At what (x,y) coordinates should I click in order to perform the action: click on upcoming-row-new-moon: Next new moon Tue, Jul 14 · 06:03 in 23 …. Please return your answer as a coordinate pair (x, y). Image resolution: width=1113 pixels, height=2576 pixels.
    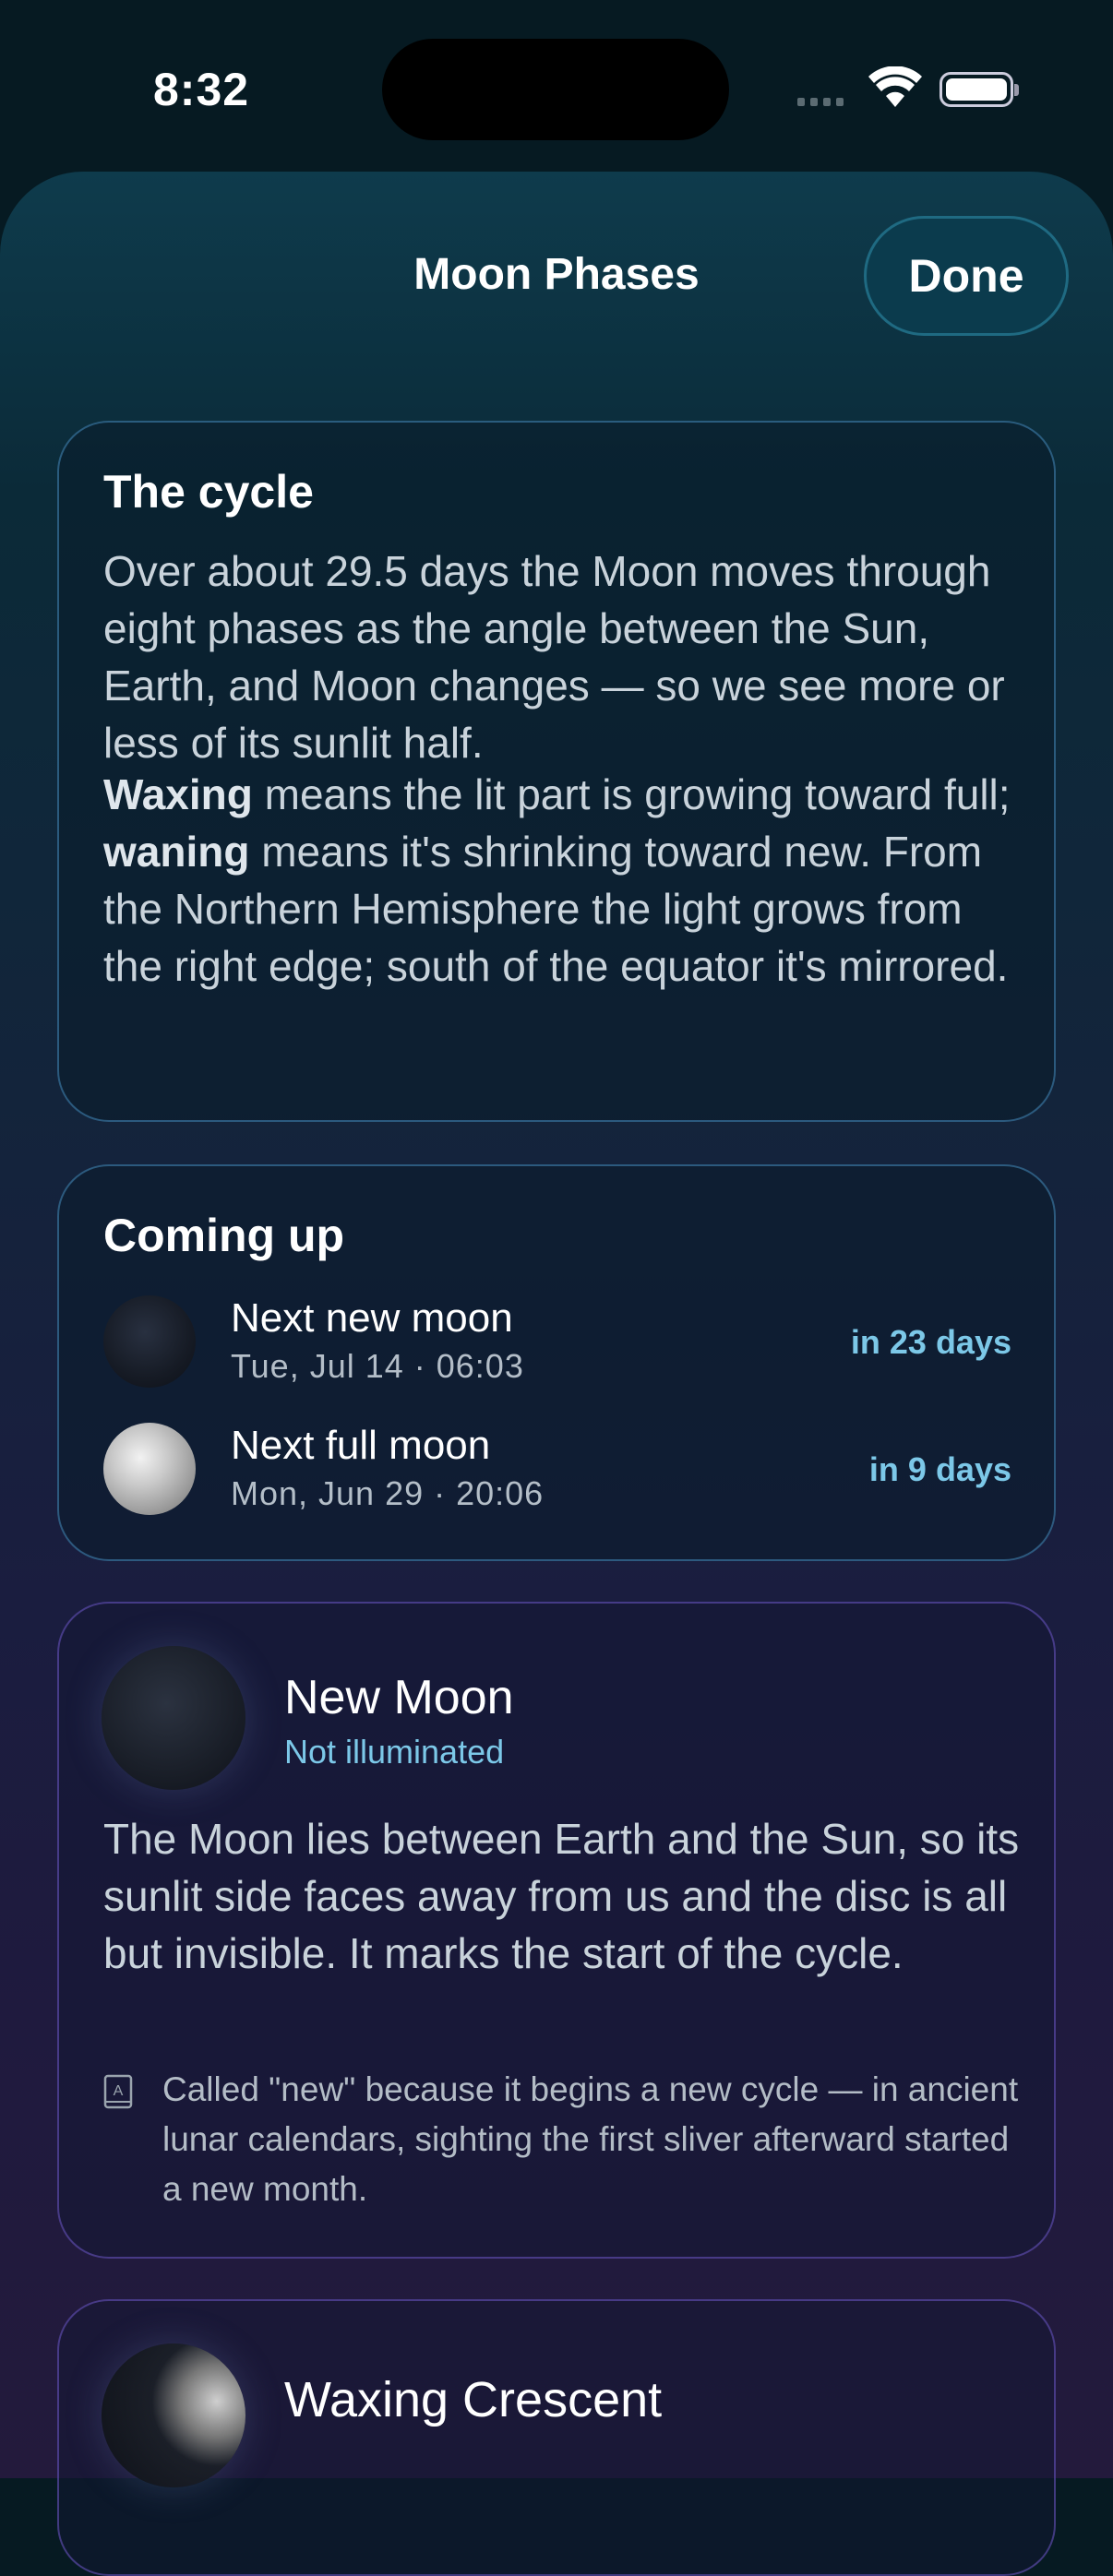
    Looking at the image, I should click on (557, 1346).